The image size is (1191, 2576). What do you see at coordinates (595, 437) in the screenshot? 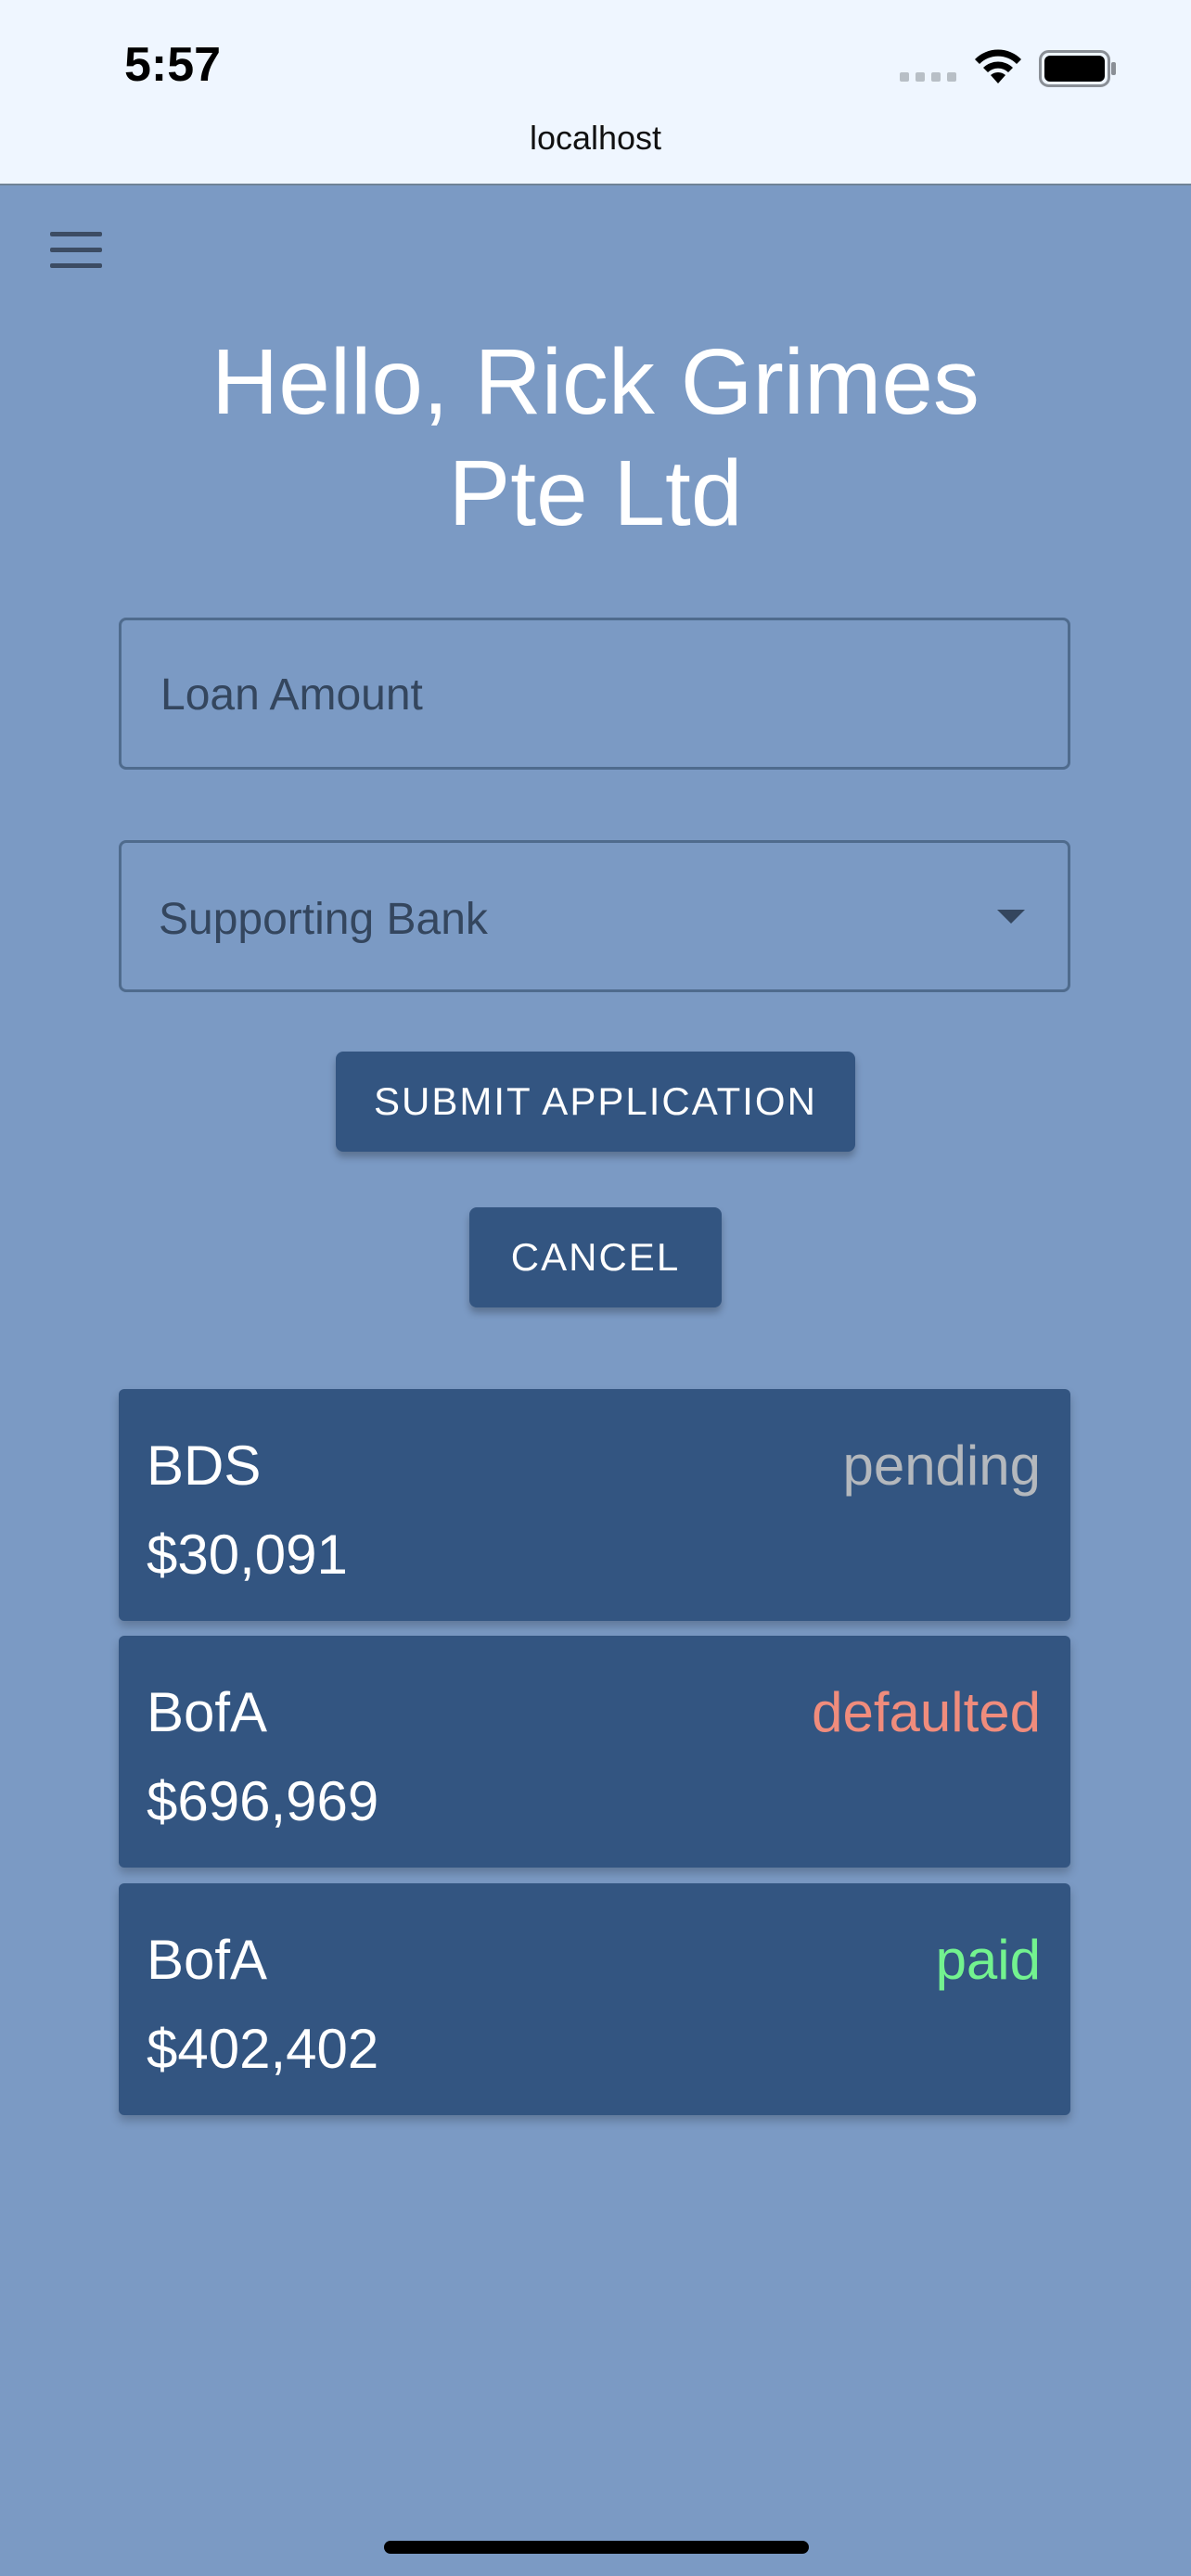
I see `page-title: Hello, Rick Grimes Pte Ltd` at bounding box center [595, 437].